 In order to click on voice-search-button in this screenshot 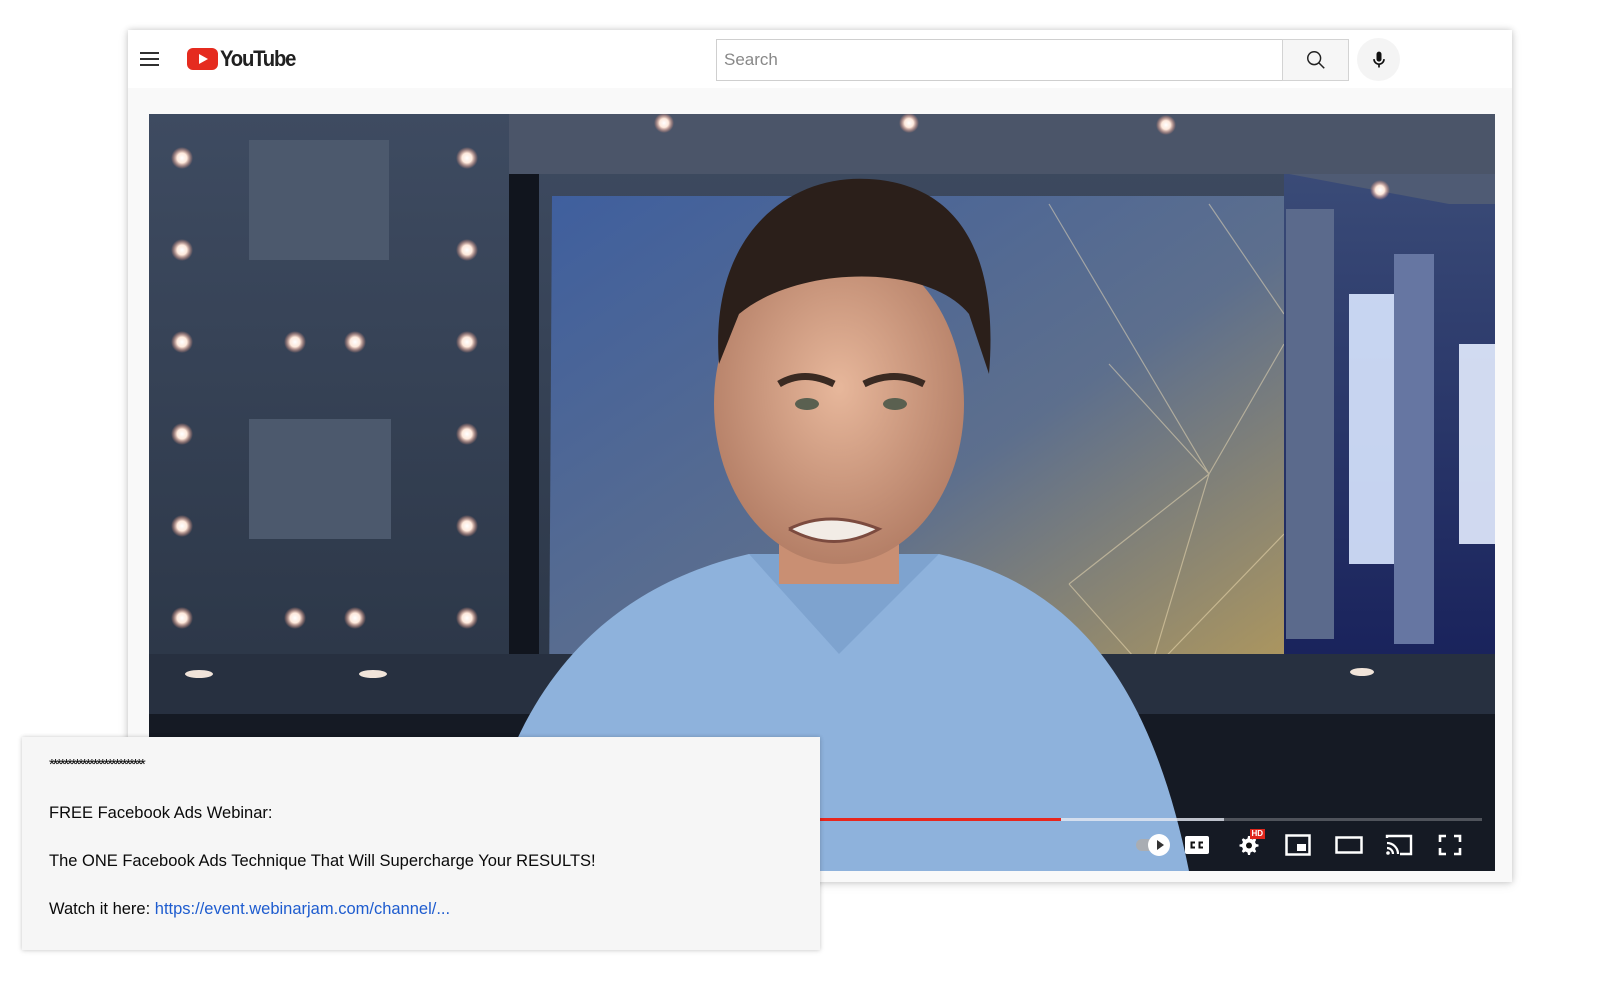, I will do `click(1378, 59)`.